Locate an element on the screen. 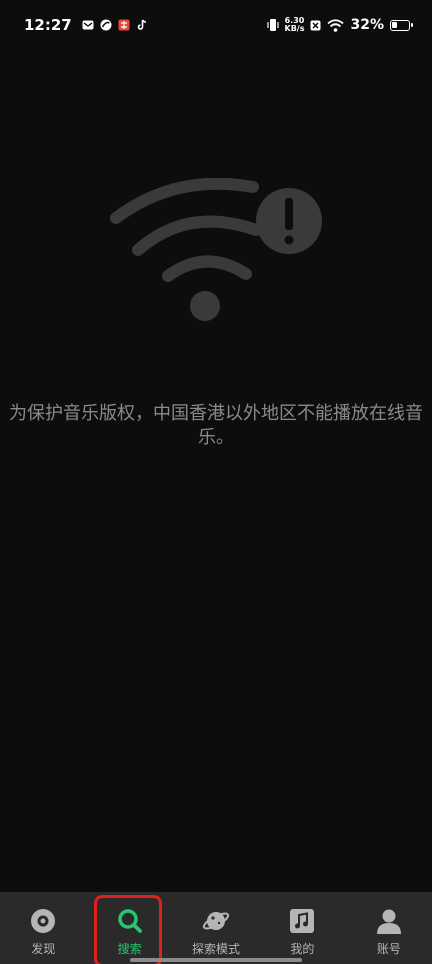  status-bar: 12:27 6.30 KB/s 32% is located at coordinates (216, 25).